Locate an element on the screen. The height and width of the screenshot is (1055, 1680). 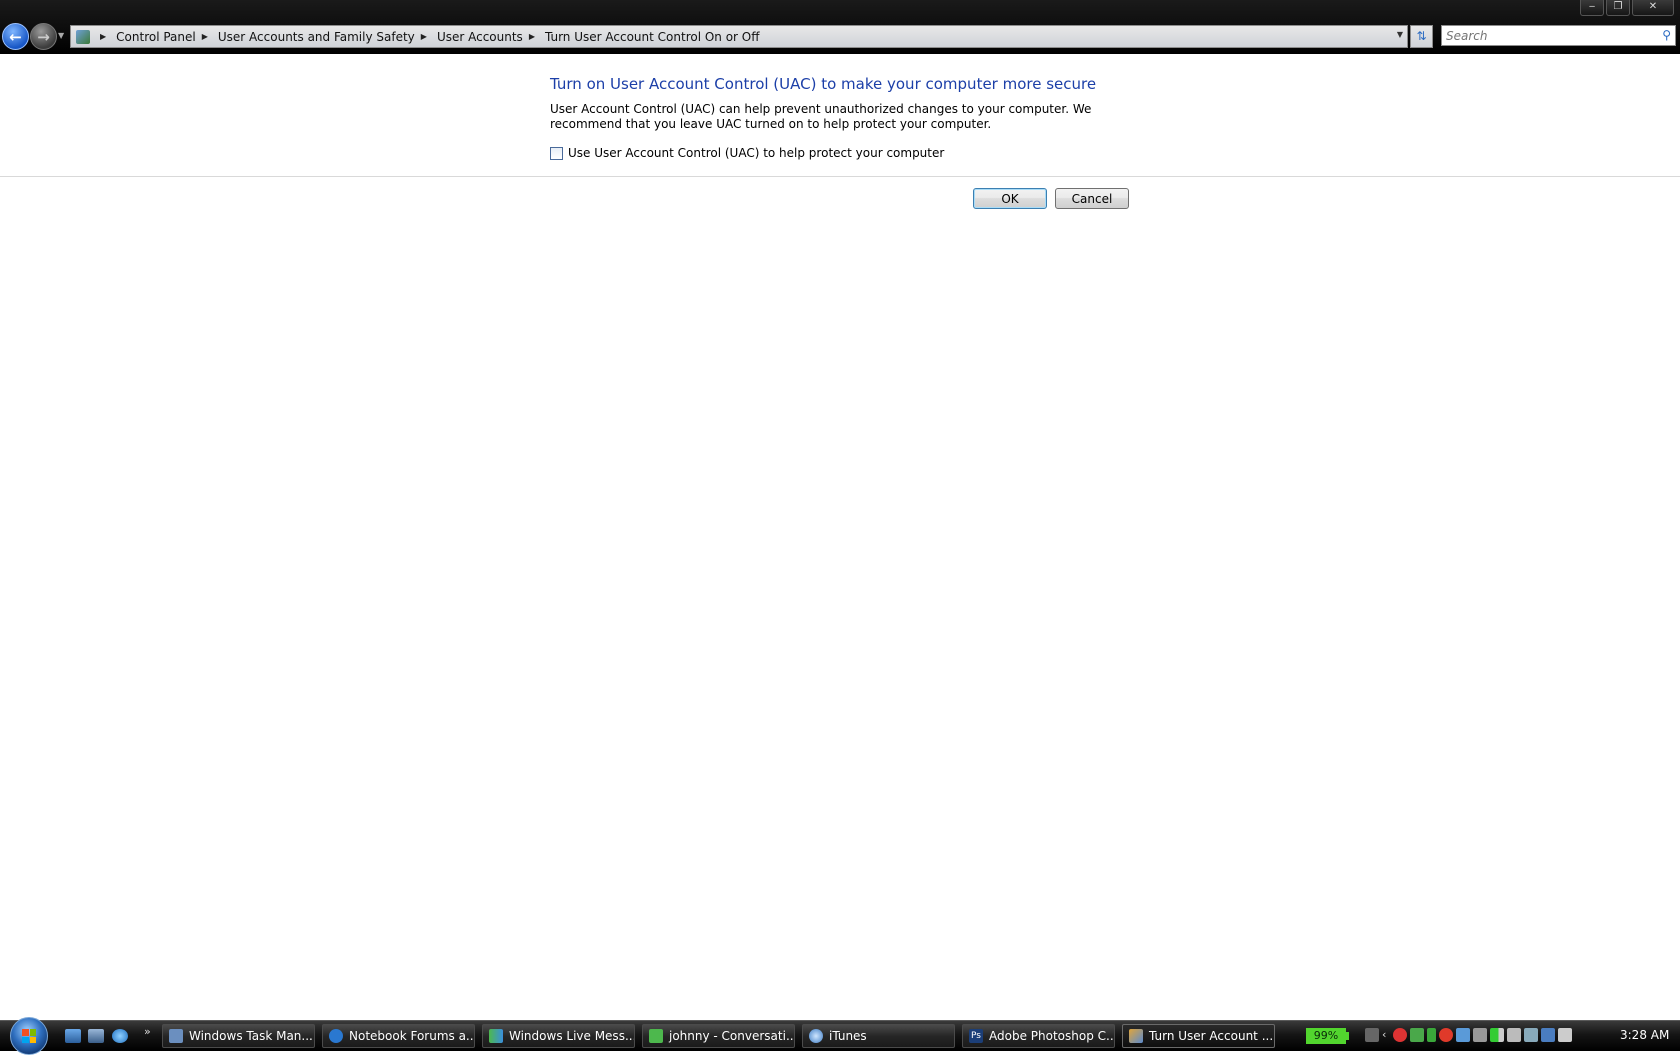
taskbar-item-itunes: iTunes is located at coordinates (878, 1036).